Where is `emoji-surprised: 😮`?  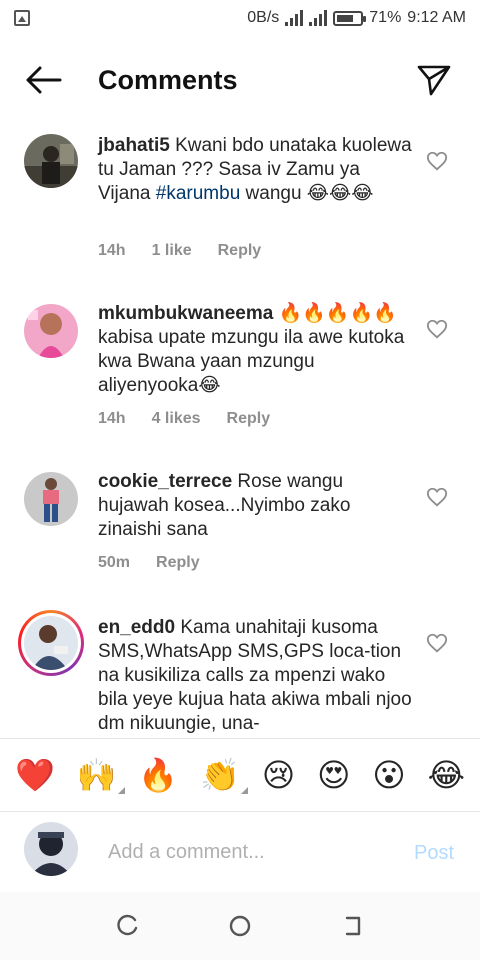
emoji-surprised: 😮 is located at coordinates (388, 775).